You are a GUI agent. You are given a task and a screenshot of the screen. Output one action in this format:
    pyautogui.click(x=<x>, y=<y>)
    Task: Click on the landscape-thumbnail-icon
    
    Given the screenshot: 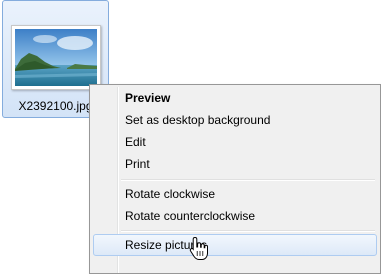 What is the action you would take?
    pyautogui.click(x=56, y=57)
    